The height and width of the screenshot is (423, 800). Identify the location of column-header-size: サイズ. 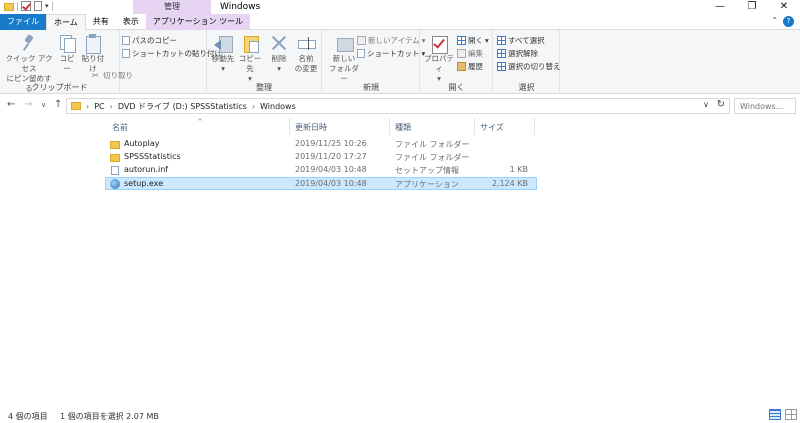
(492, 127).